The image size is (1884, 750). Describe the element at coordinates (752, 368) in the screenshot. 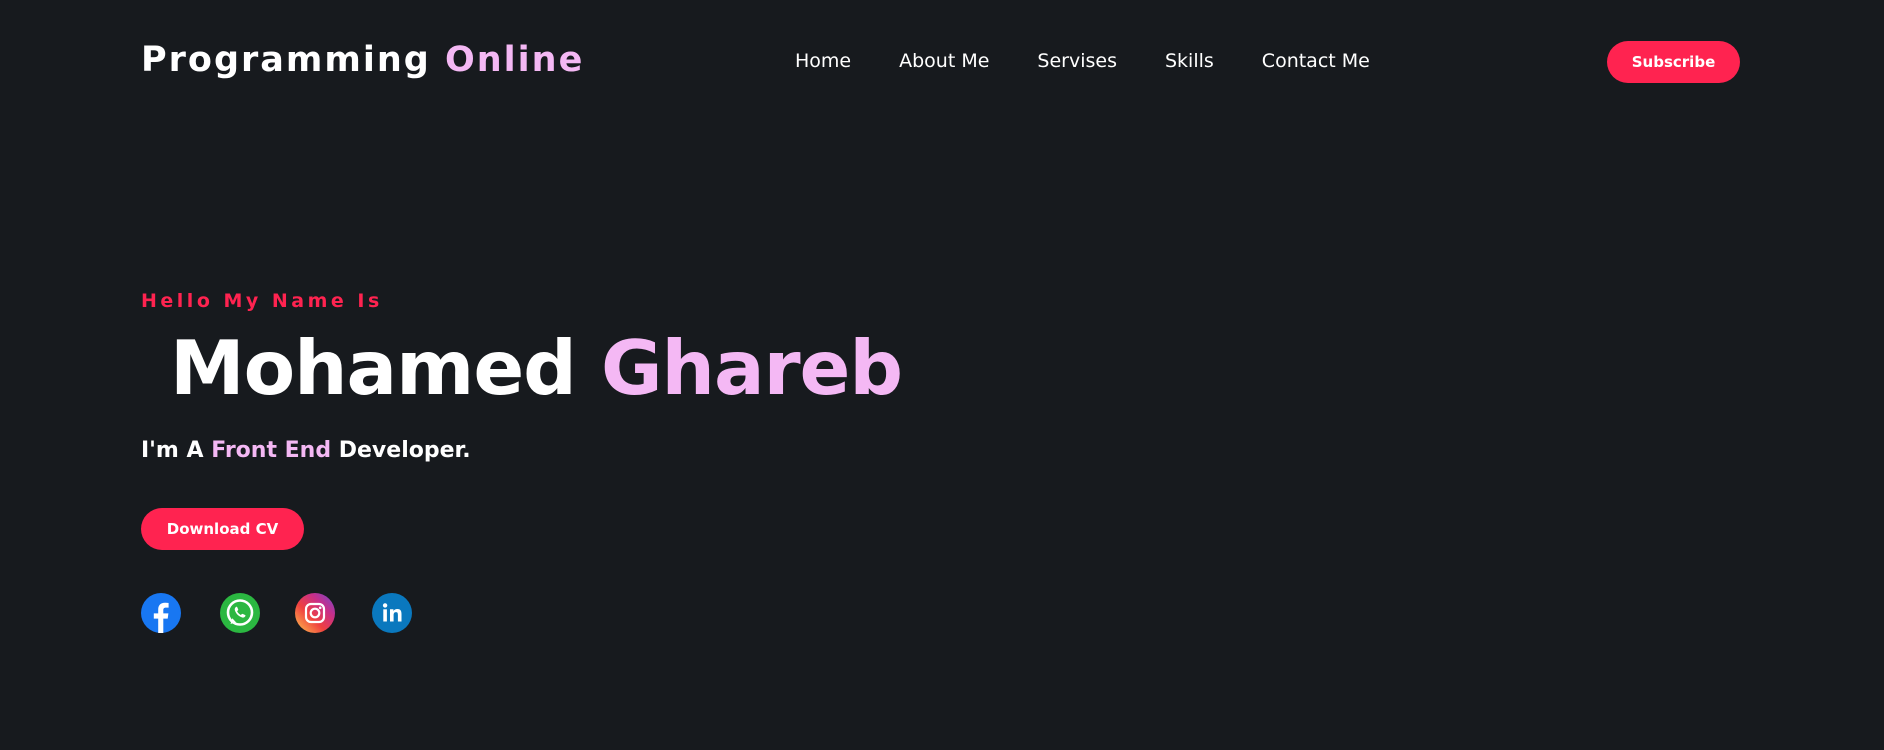

I see `hero-last-name: Ghareb` at that location.